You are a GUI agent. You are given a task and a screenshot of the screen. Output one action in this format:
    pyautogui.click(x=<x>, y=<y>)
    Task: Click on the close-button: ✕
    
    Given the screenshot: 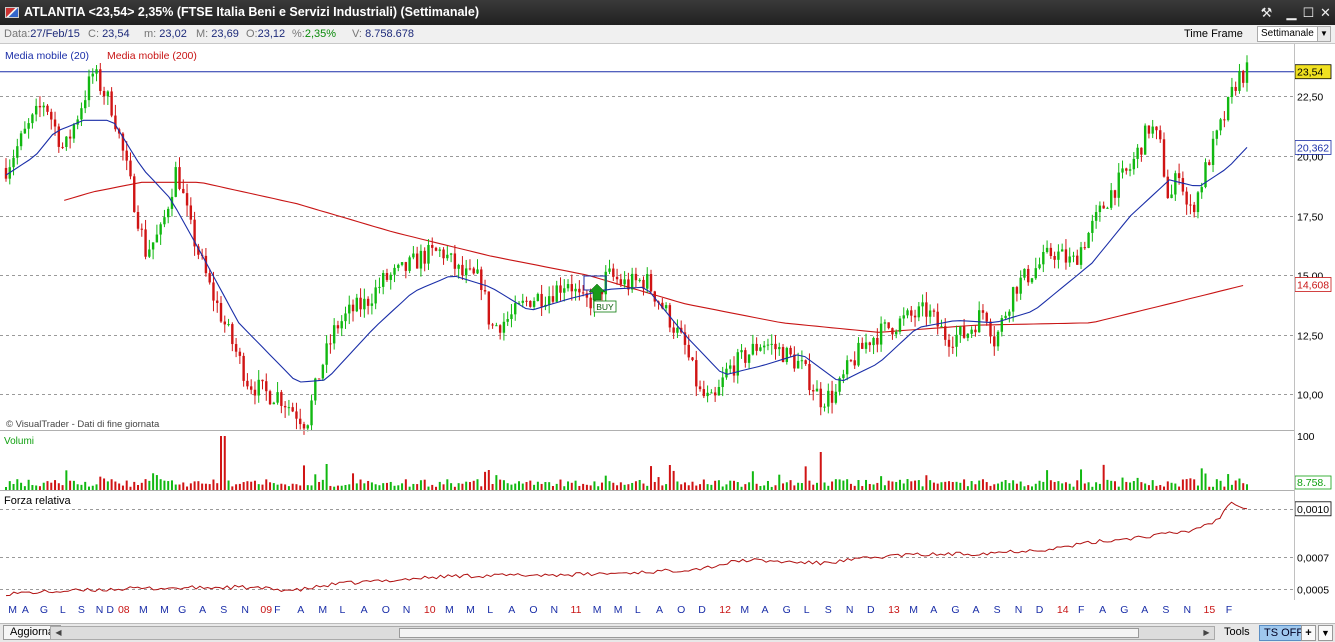 What is the action you would take?
    pyautogui.click(x=1325, y=12)
    